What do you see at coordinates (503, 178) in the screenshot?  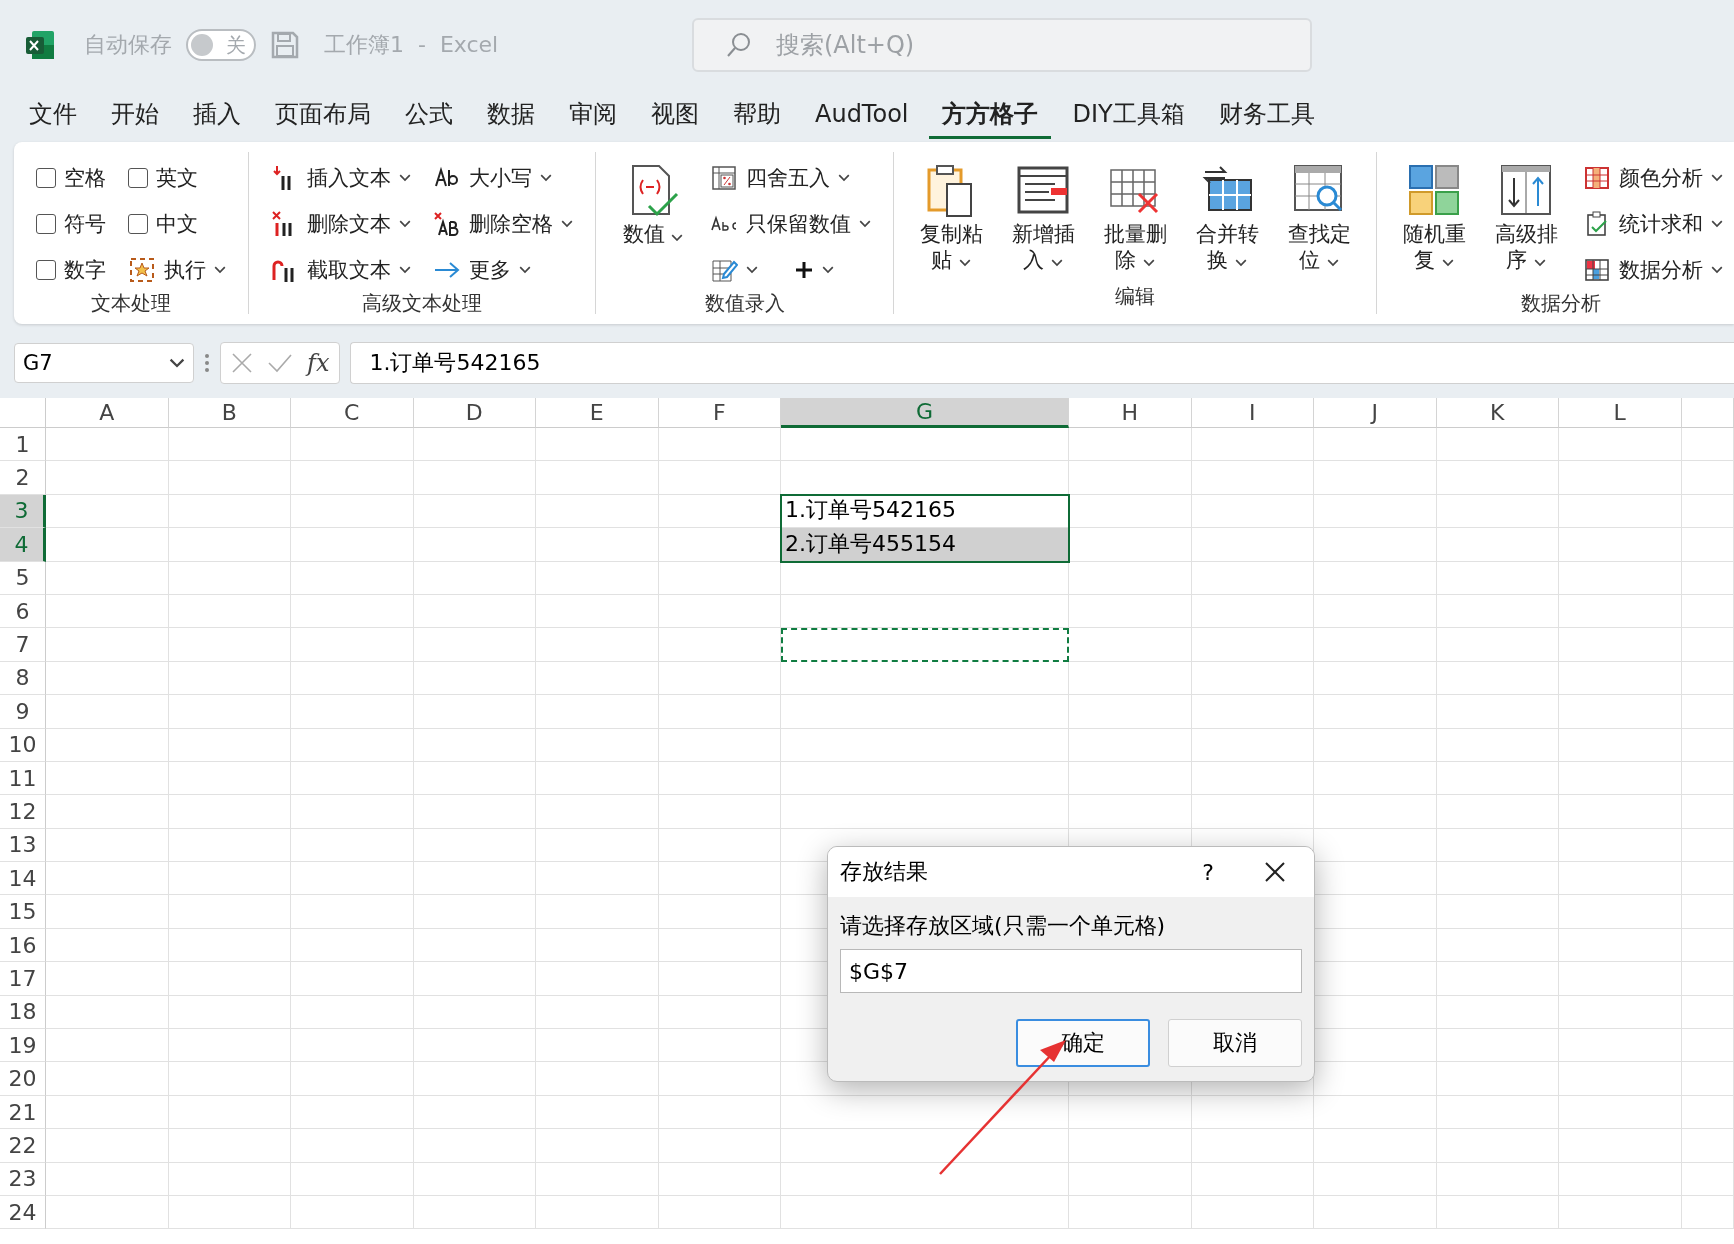 I see `ribbon-menu-button: 大小写` at bounding box center [503, 178].